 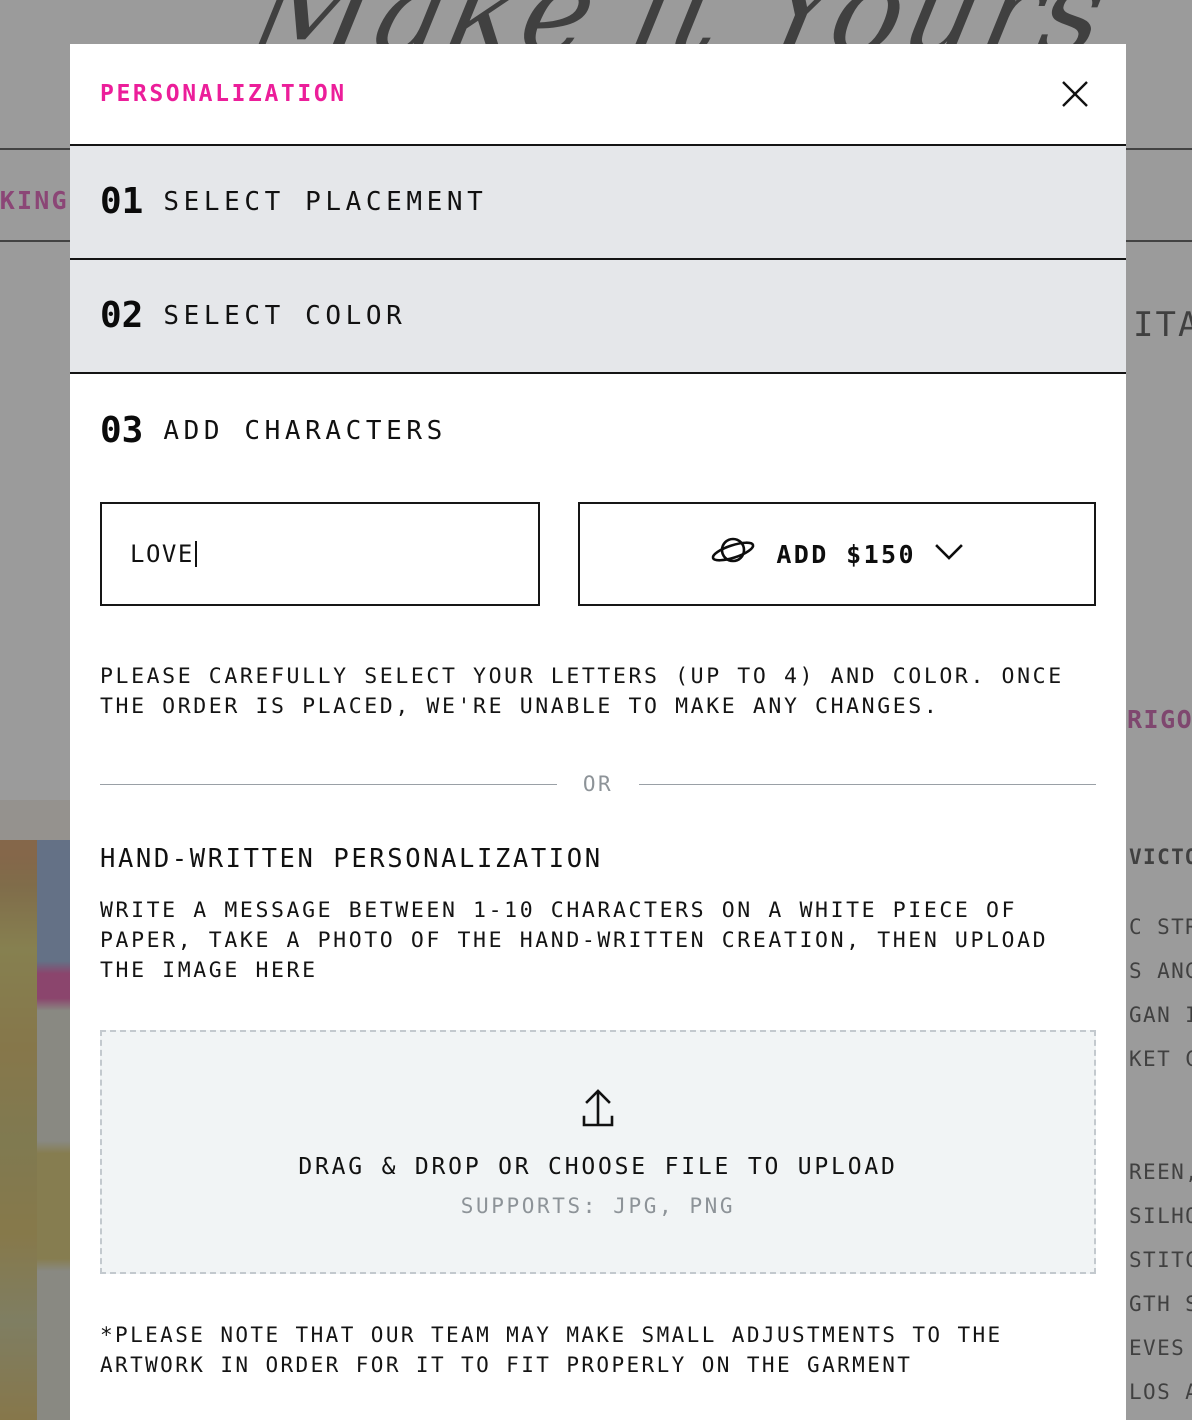 I want to click on step-number-02: 02, so click(x=122, y=315).